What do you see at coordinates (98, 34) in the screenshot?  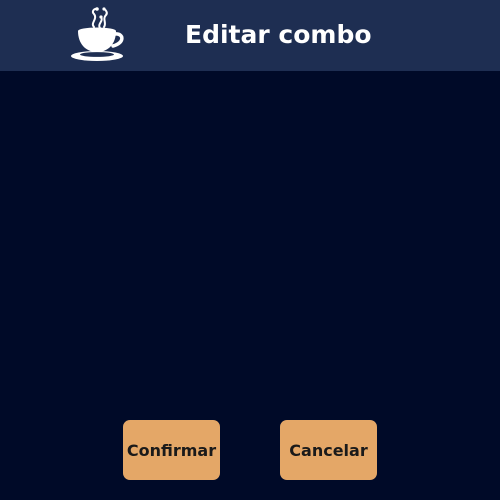 I see `coffee-cup-icon` at bounding box center [98, 34].